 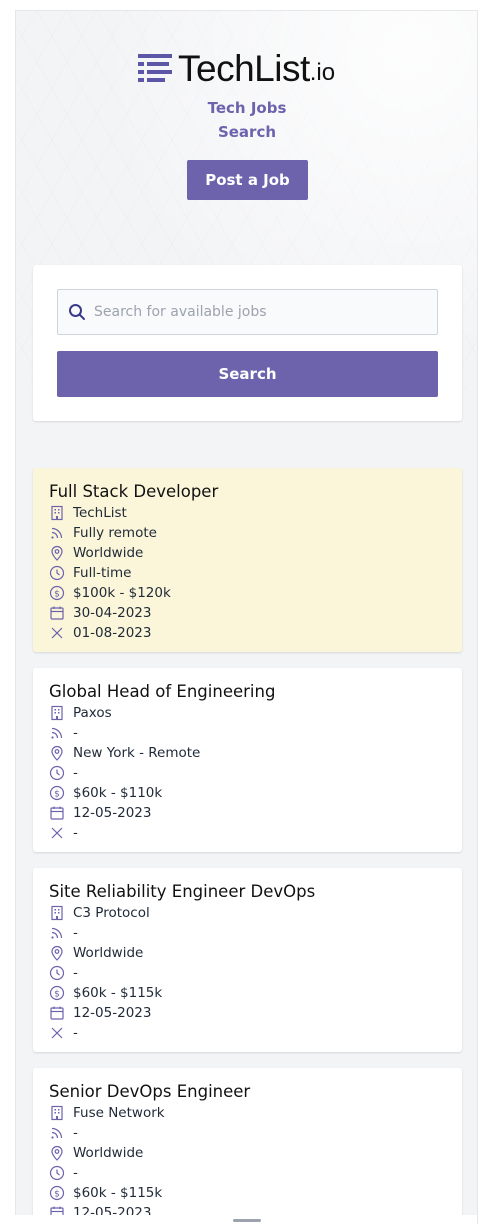 What do you see at coordinates (247, 1113) in the screenshot?
I see `job-company-row: Fuse Network` at bounding box center [247, 1113].